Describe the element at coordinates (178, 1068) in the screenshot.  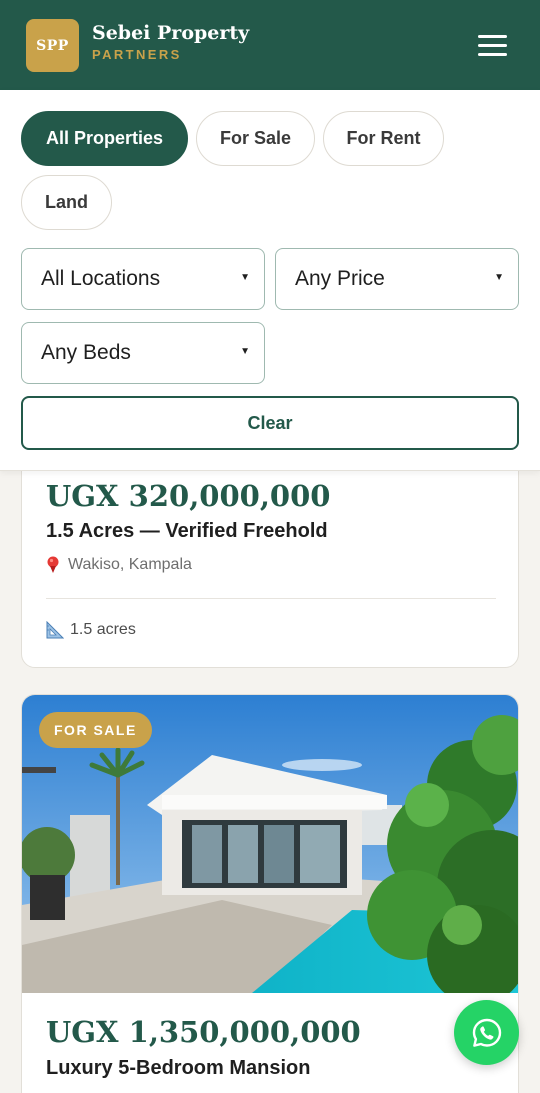
I see `listing-title: Luxury 5-Bedroom Mansion` at that location.